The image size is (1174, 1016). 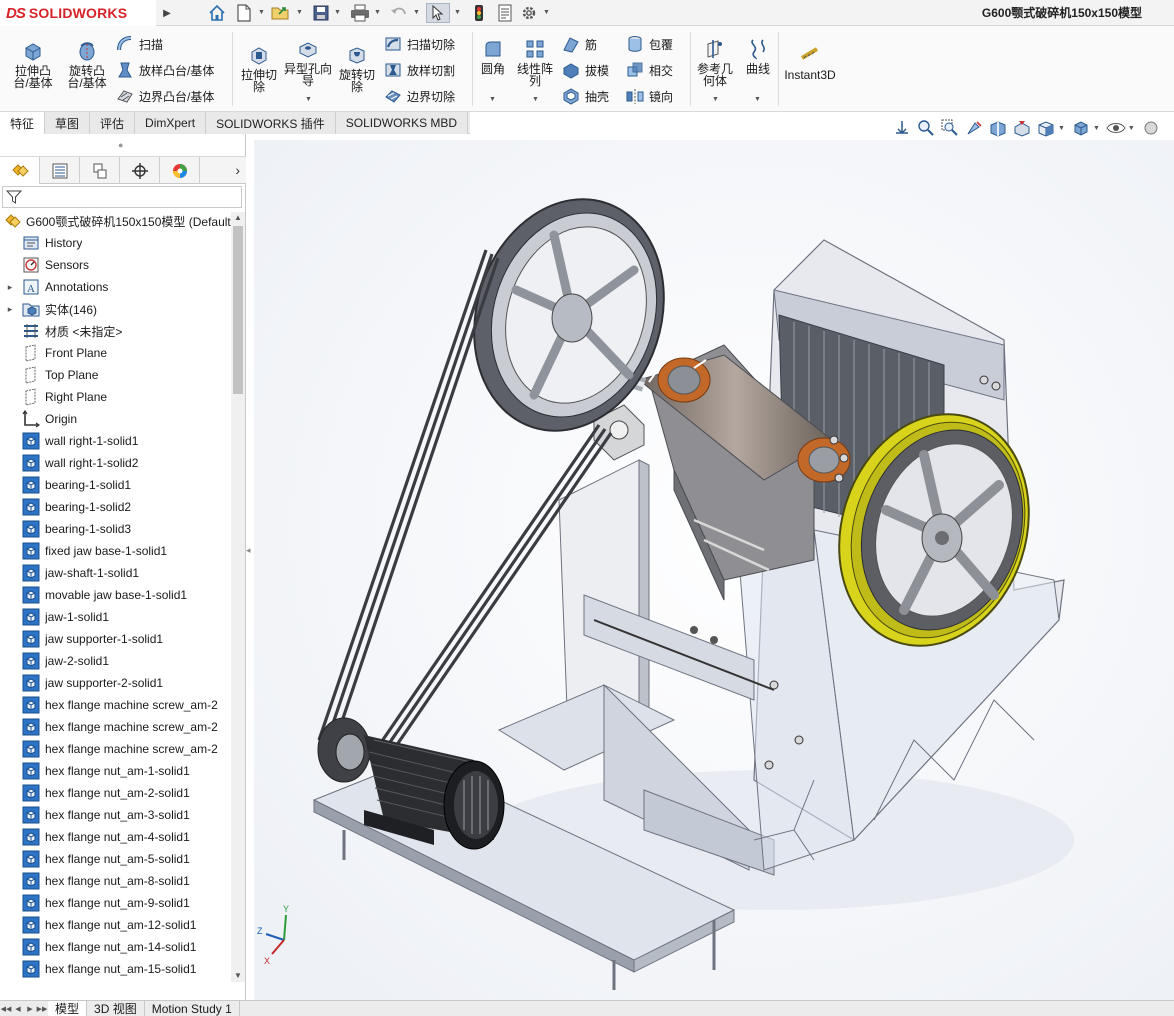 I want to click on tree-item: Sensors, so click(x=116, y=265).